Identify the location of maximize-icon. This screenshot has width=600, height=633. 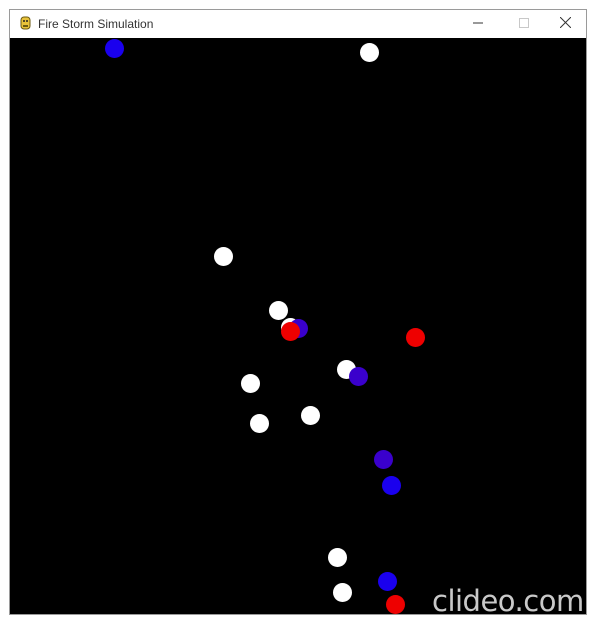
(524, 24).